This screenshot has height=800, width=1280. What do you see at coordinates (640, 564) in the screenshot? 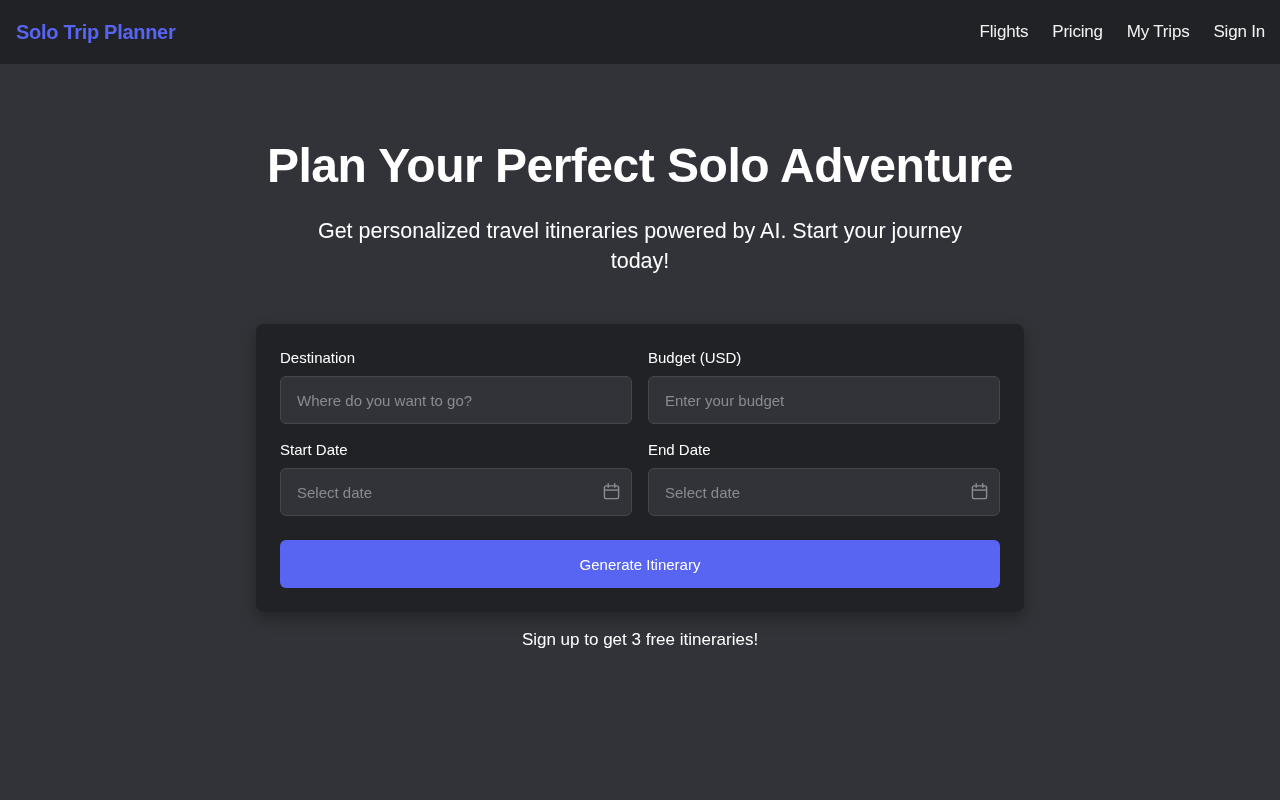
I see `generate-button: Generate Itinerary` at bounding box center [640, 564].